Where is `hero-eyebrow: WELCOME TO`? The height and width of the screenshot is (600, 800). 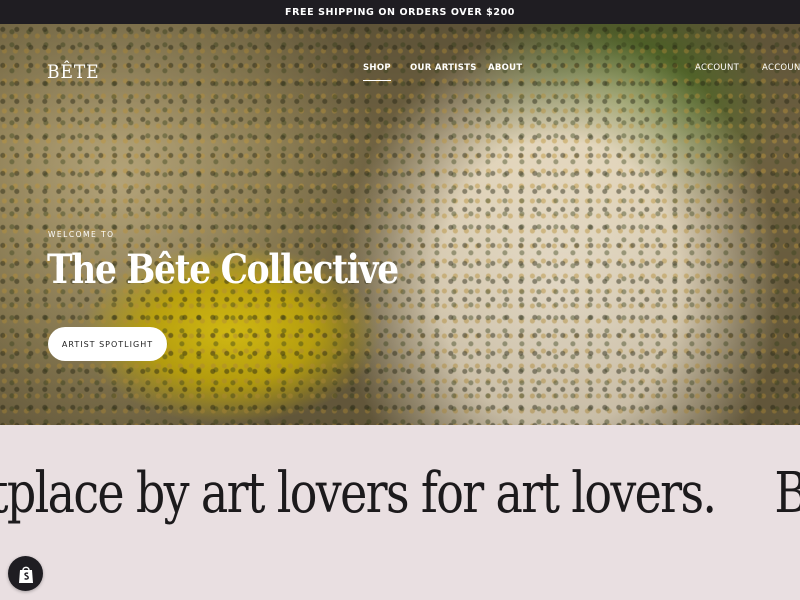 hero-eyebrow: WELCOME TO is located at coordinates (81, 234).